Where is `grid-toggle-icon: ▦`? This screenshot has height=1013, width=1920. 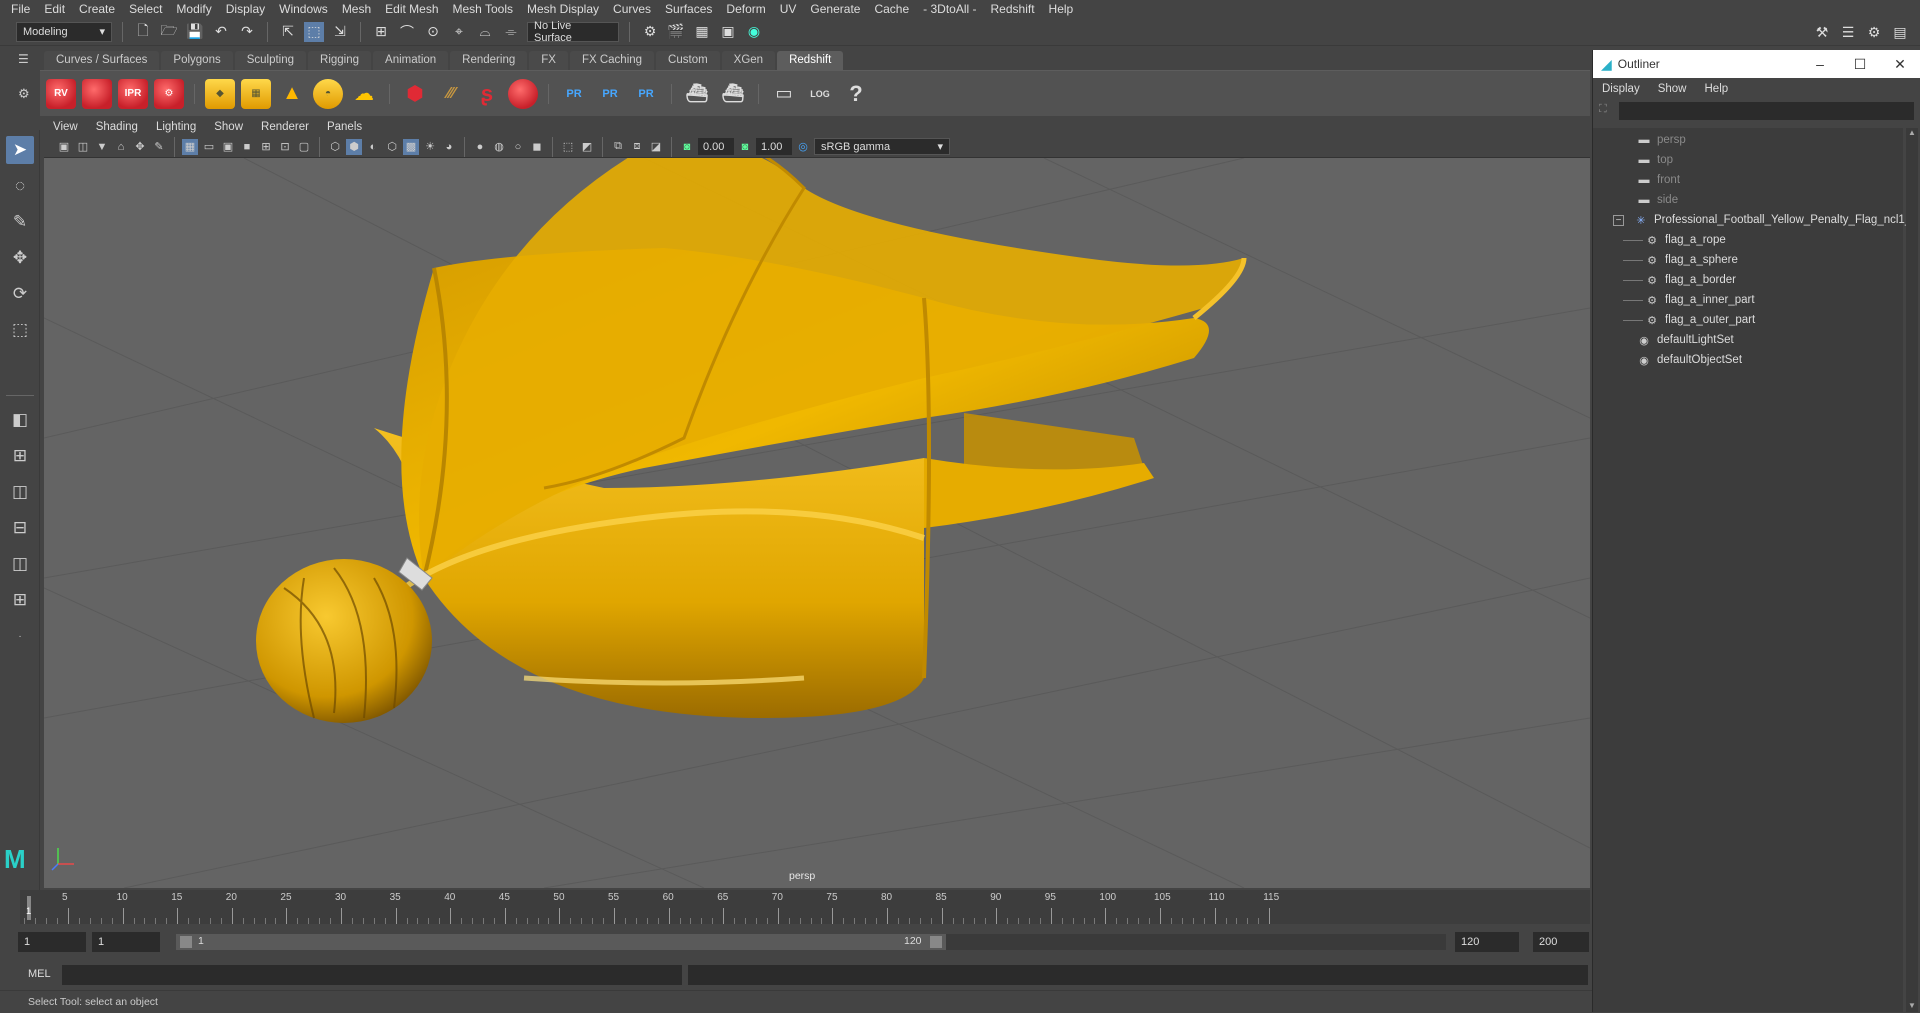
grid-toggle-icon: ▦ is located at coordinates (190, 146).